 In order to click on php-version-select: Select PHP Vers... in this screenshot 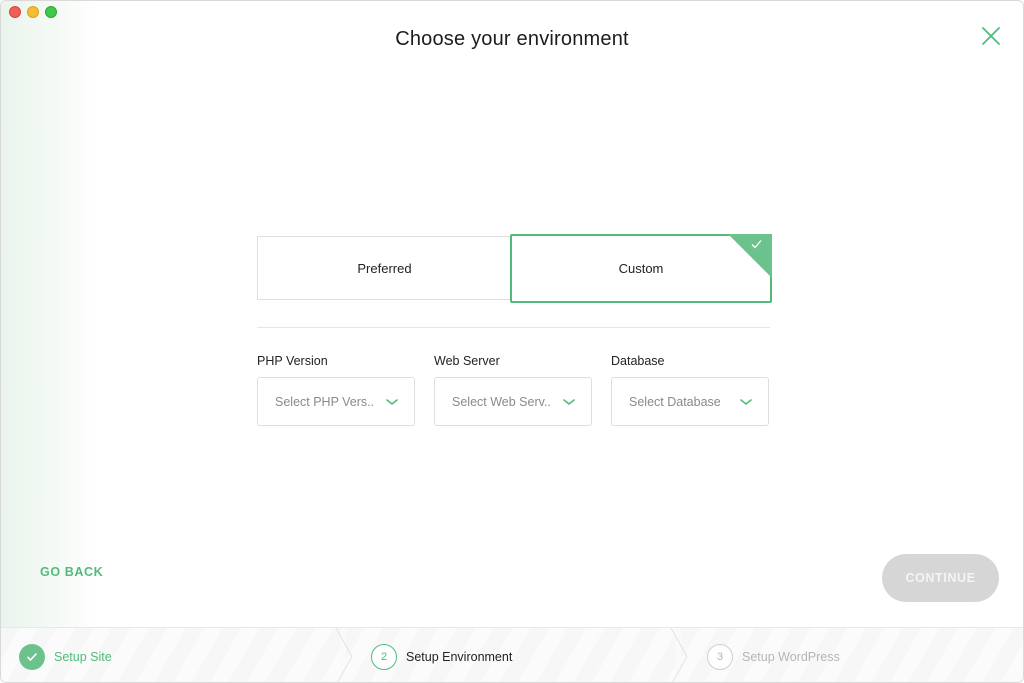, I will do `click(336, 401)`.